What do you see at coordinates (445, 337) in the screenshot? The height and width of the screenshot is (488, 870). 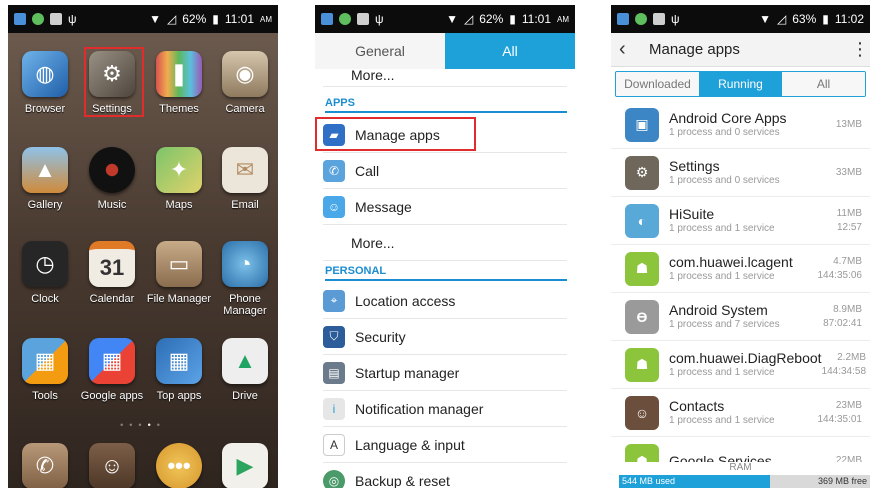 I see `security-row: ⛉ Security` at bounding box center [445, 337].